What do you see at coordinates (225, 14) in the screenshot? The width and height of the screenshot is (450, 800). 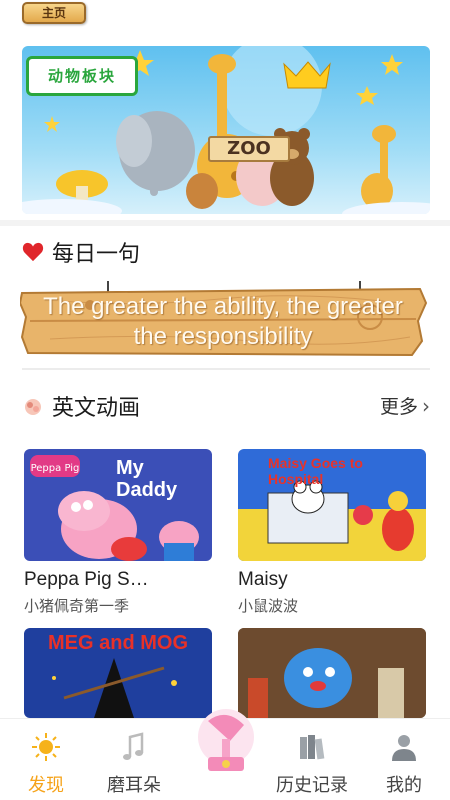 I see `top-bar: 主页` at bounding box center [225, 14].